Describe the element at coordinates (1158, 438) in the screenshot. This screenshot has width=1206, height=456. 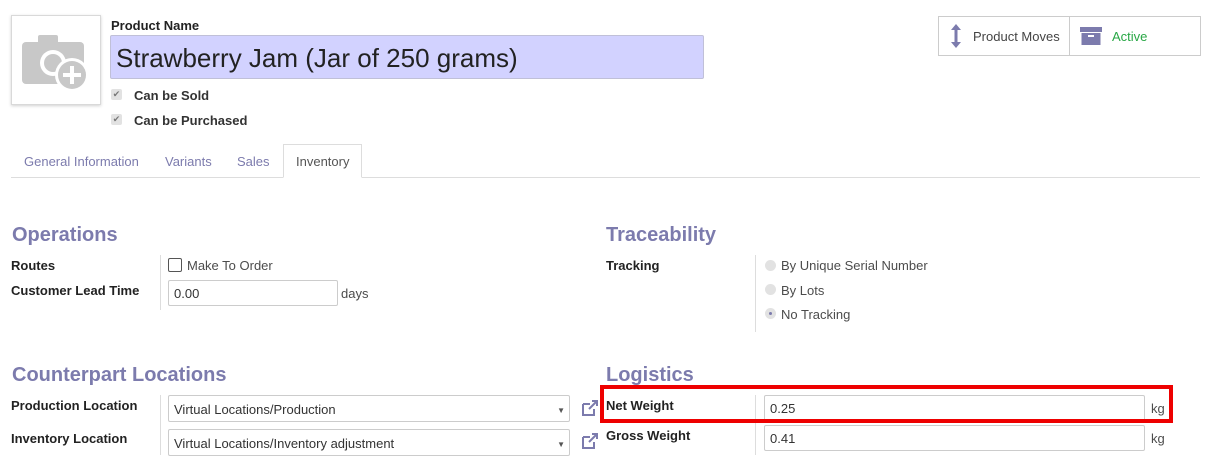
I see `gross-weight-unit: kg` at that location.